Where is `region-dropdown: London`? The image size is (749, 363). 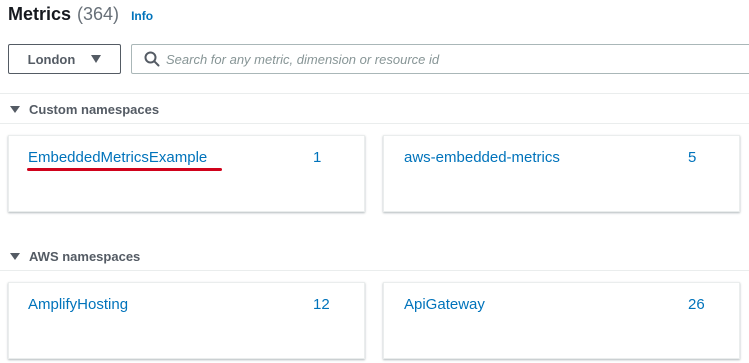
region-dropdown: London is located at coordinates (64, 59).